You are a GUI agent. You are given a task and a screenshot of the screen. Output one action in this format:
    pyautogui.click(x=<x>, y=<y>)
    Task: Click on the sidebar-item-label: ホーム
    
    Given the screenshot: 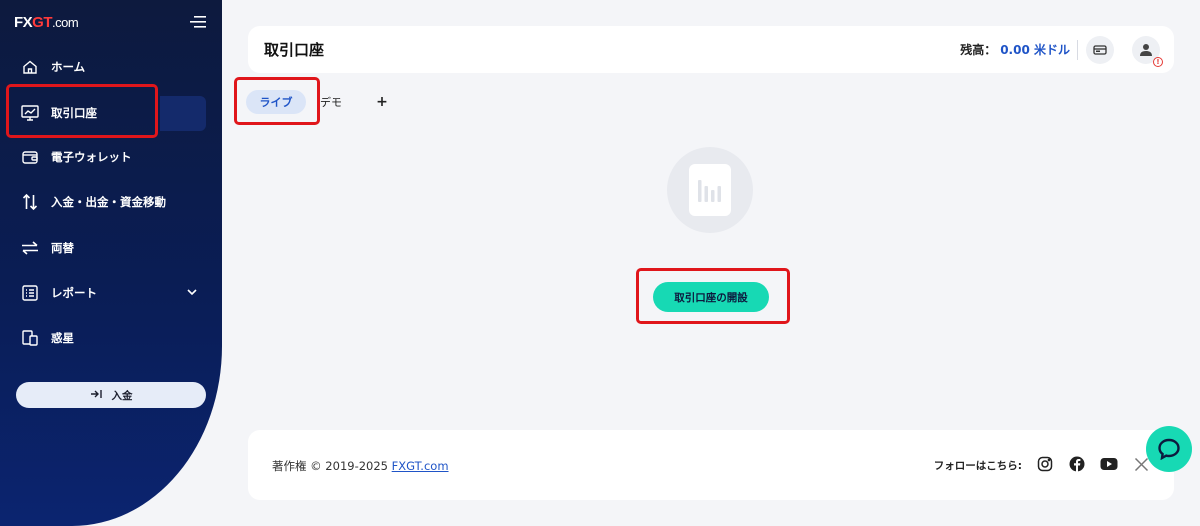 What is the action you would take?
    pyautogui.click(x=68, y=67)
    